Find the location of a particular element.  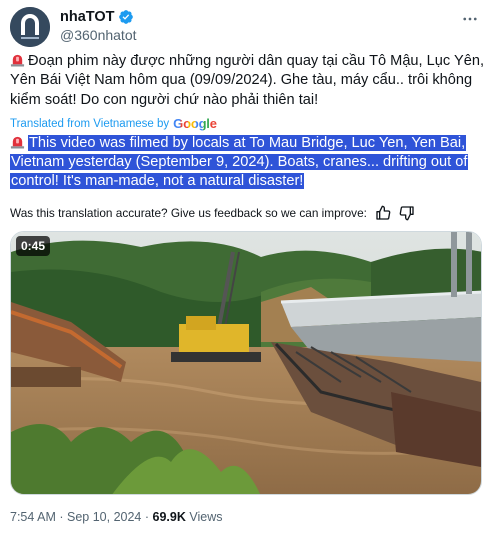

avatar is located at coordinates (30, 27).